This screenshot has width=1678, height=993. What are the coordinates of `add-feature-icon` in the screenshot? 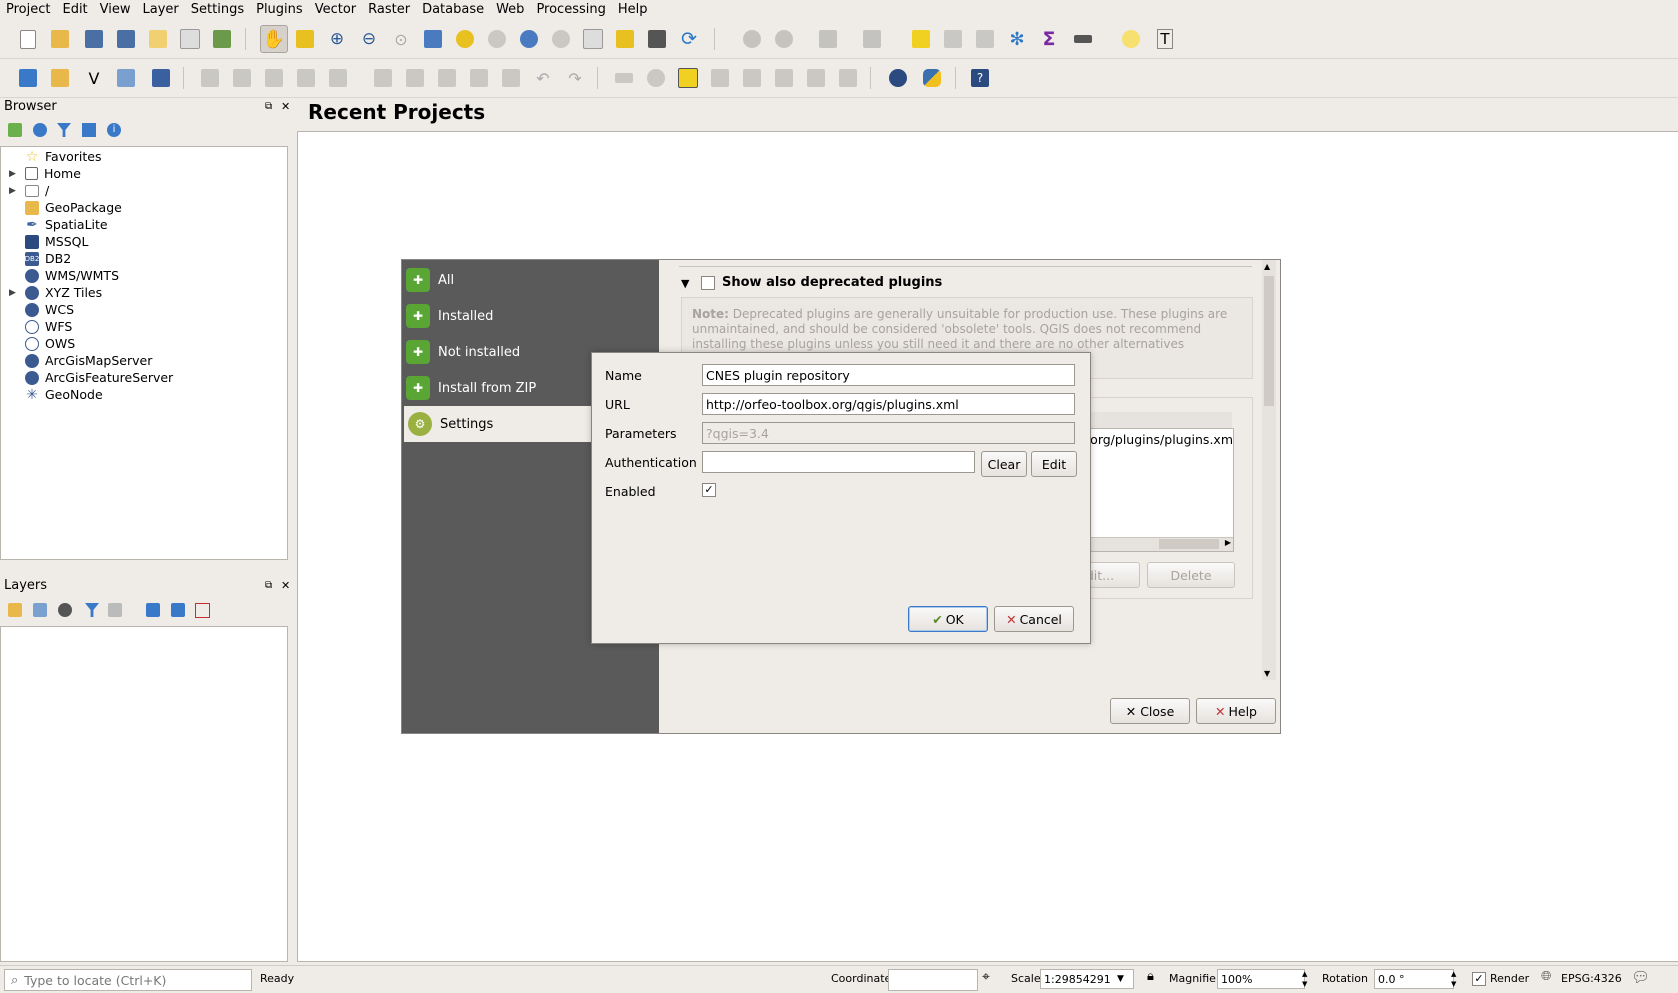 It's located at (306, 78).